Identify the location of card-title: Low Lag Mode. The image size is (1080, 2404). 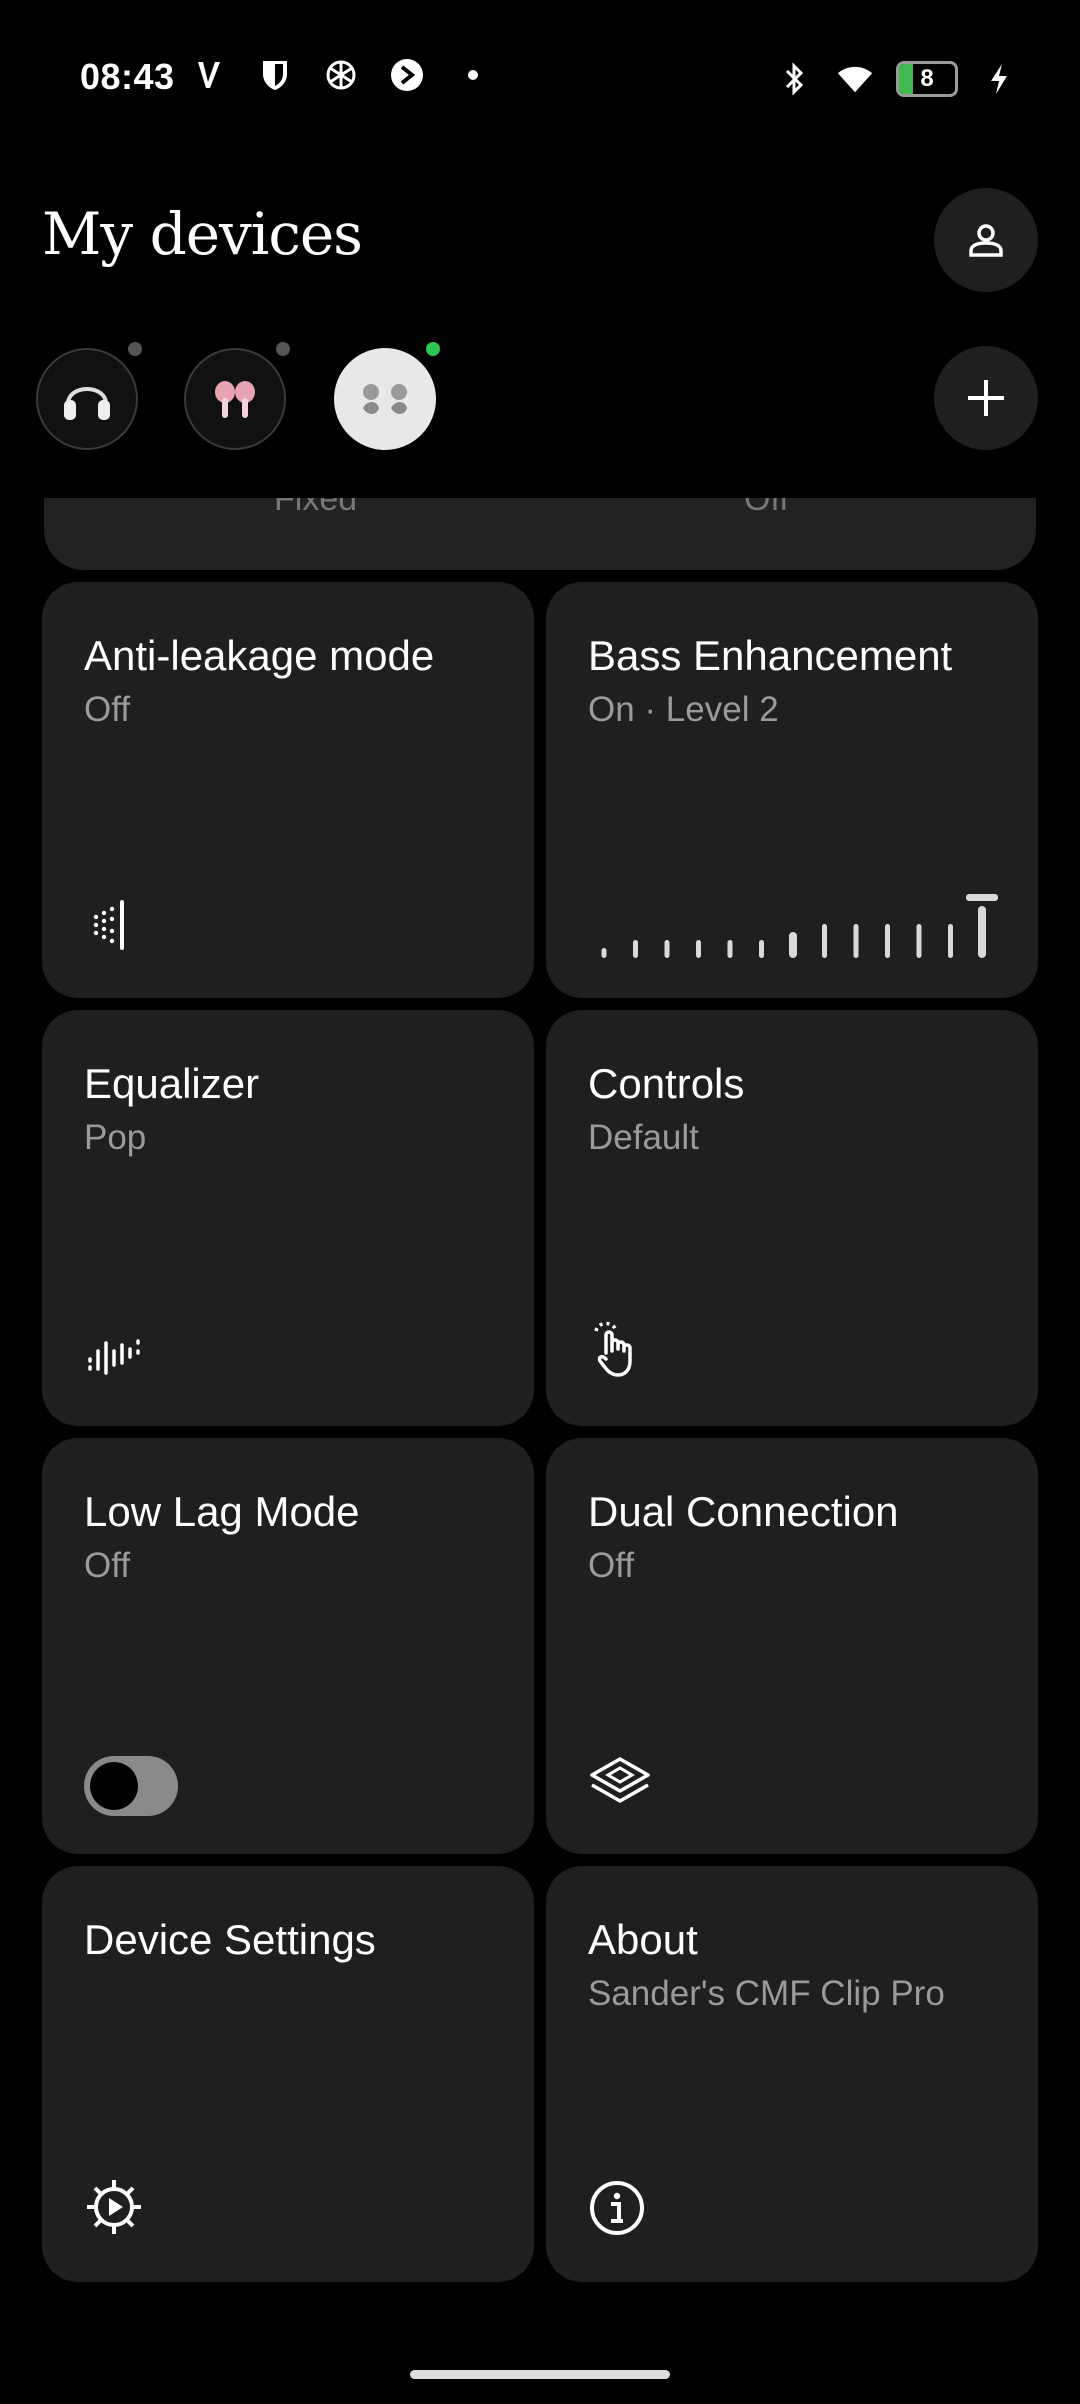
(222, 1511).